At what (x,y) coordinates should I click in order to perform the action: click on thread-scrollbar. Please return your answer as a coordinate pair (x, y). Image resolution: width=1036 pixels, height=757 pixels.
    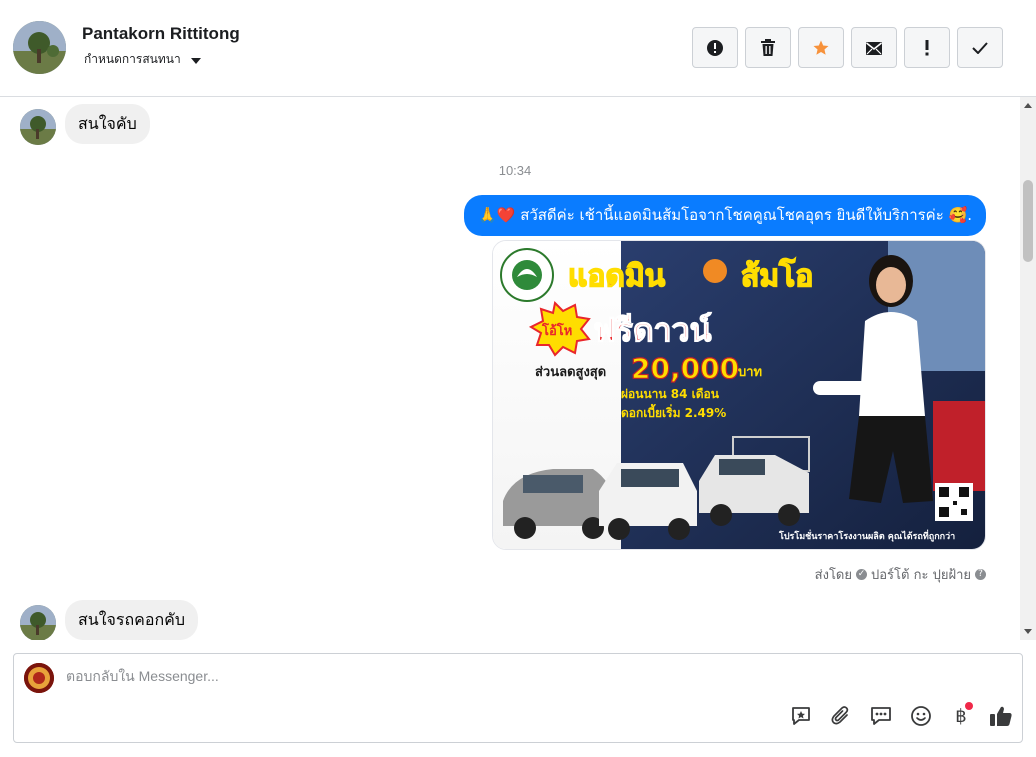
    Looking at the image, I should click on (1028, 368).